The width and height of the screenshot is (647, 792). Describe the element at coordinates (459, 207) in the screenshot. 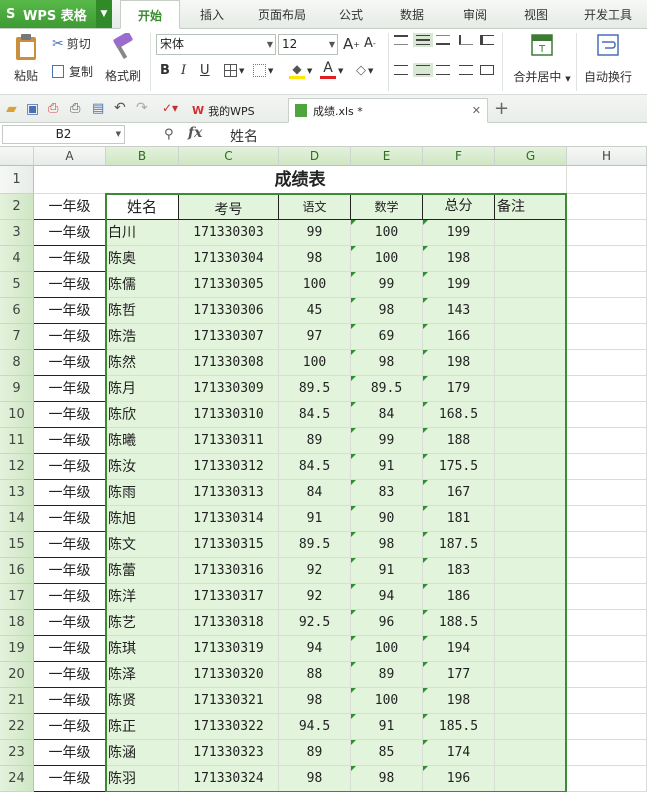

I see `header-total: 总分` at that location.